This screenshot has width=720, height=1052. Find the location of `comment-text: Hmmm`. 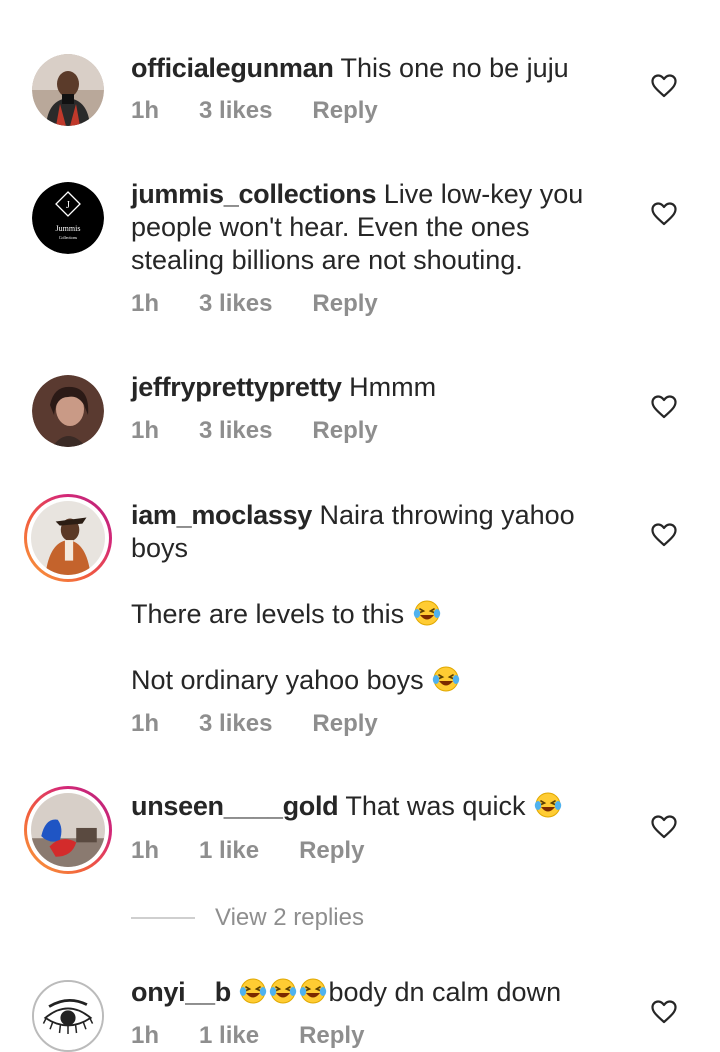

comment-text: Hmmm is located at coordinates (393, 387).